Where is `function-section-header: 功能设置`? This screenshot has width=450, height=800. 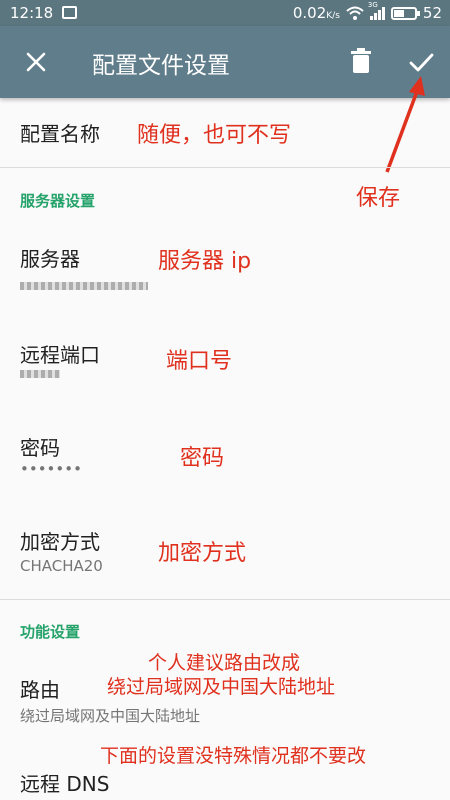 function-section-header: 功能设置 is located at coordinates (50, 632).